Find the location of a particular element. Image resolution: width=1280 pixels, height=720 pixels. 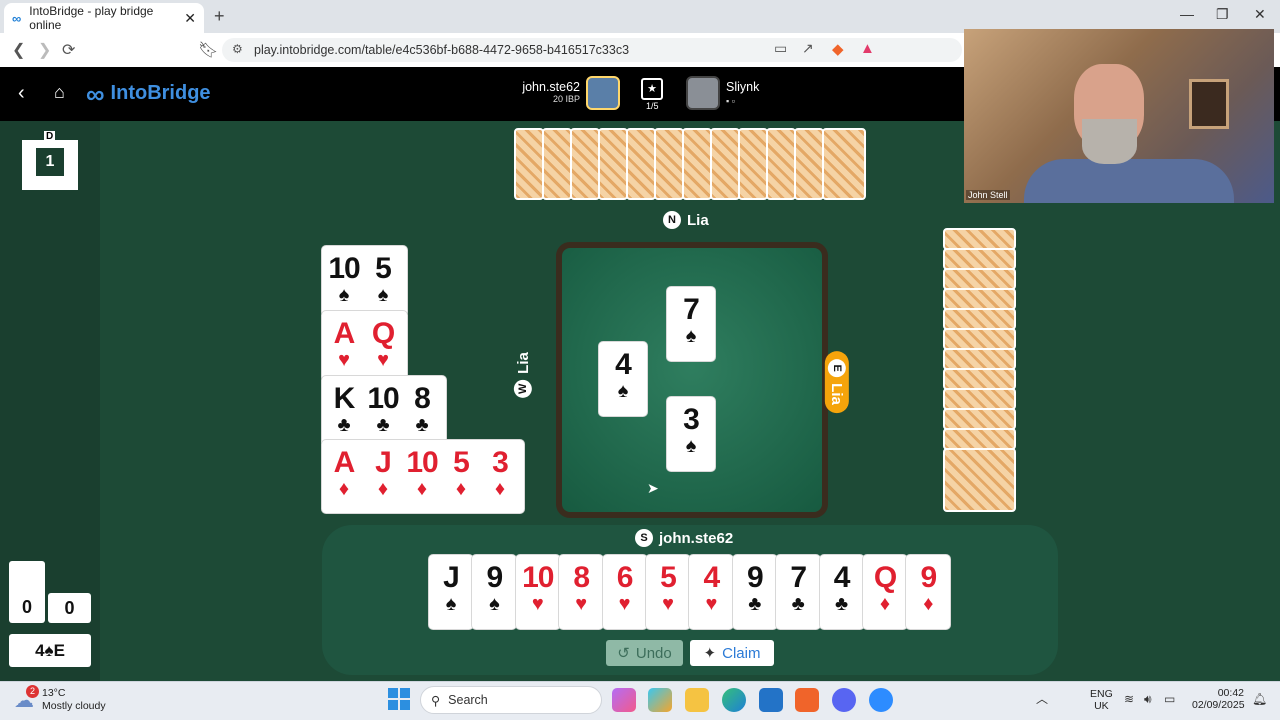

player2-flag-icon: ▪ ▫ is located at coordinates (730, 101).